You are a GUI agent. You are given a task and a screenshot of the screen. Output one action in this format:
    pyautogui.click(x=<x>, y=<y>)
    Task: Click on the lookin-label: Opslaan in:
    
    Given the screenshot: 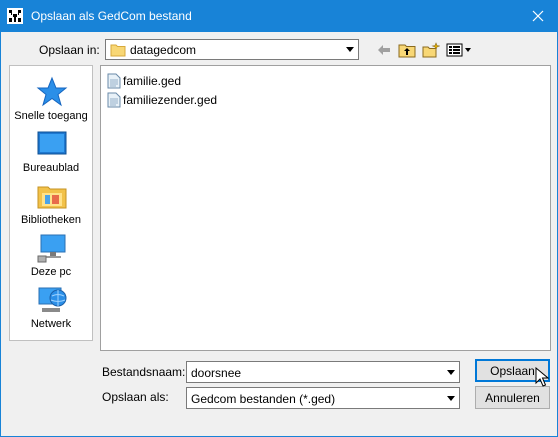 What is the action you would take?
    pyautogui.click(x=69, y=50)
    